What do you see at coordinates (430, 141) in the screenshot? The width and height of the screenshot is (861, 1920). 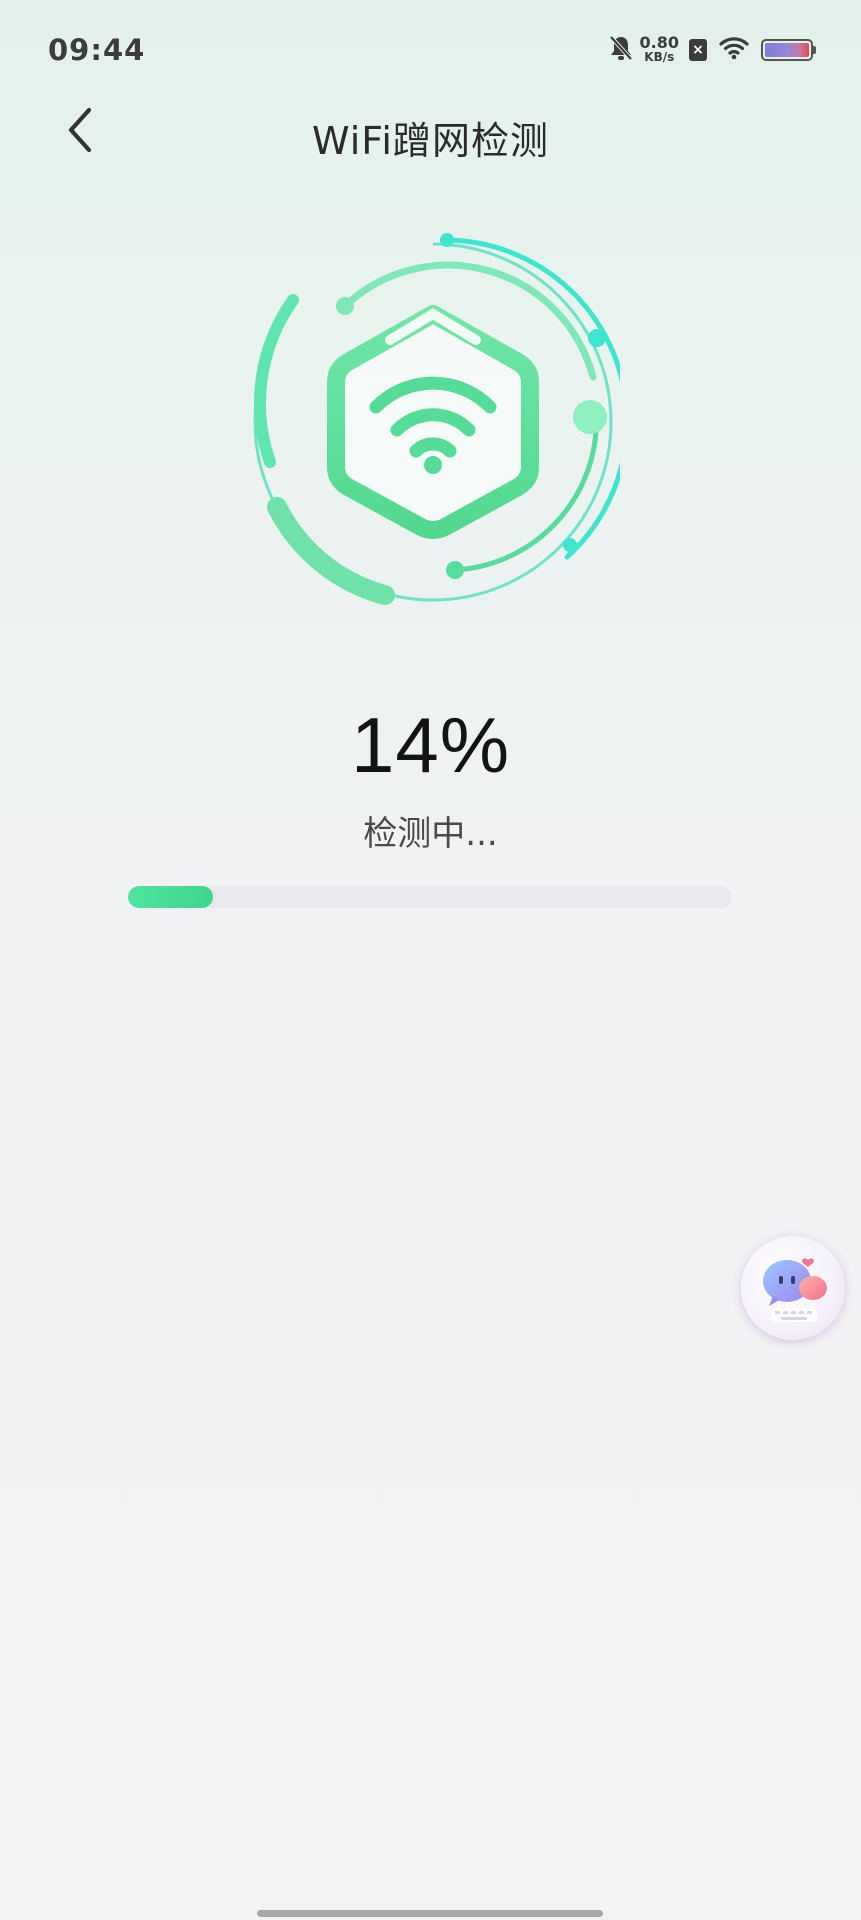 I see `page-title: WiFi蹭网检测` at bounding box center [430, 141].